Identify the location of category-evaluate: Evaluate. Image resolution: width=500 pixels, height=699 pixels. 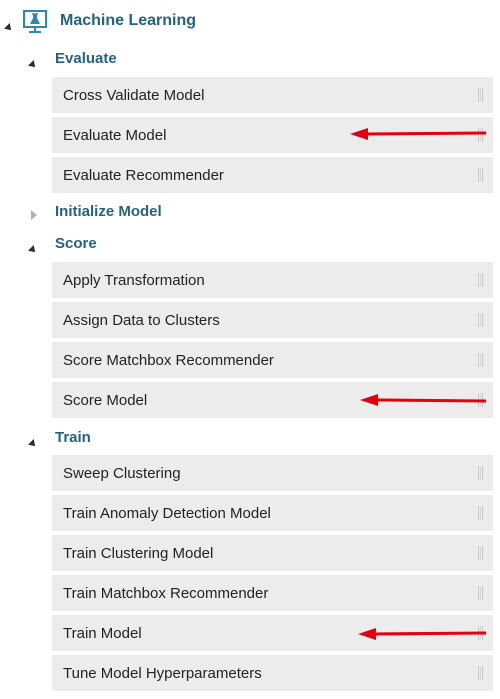
(250, 59).